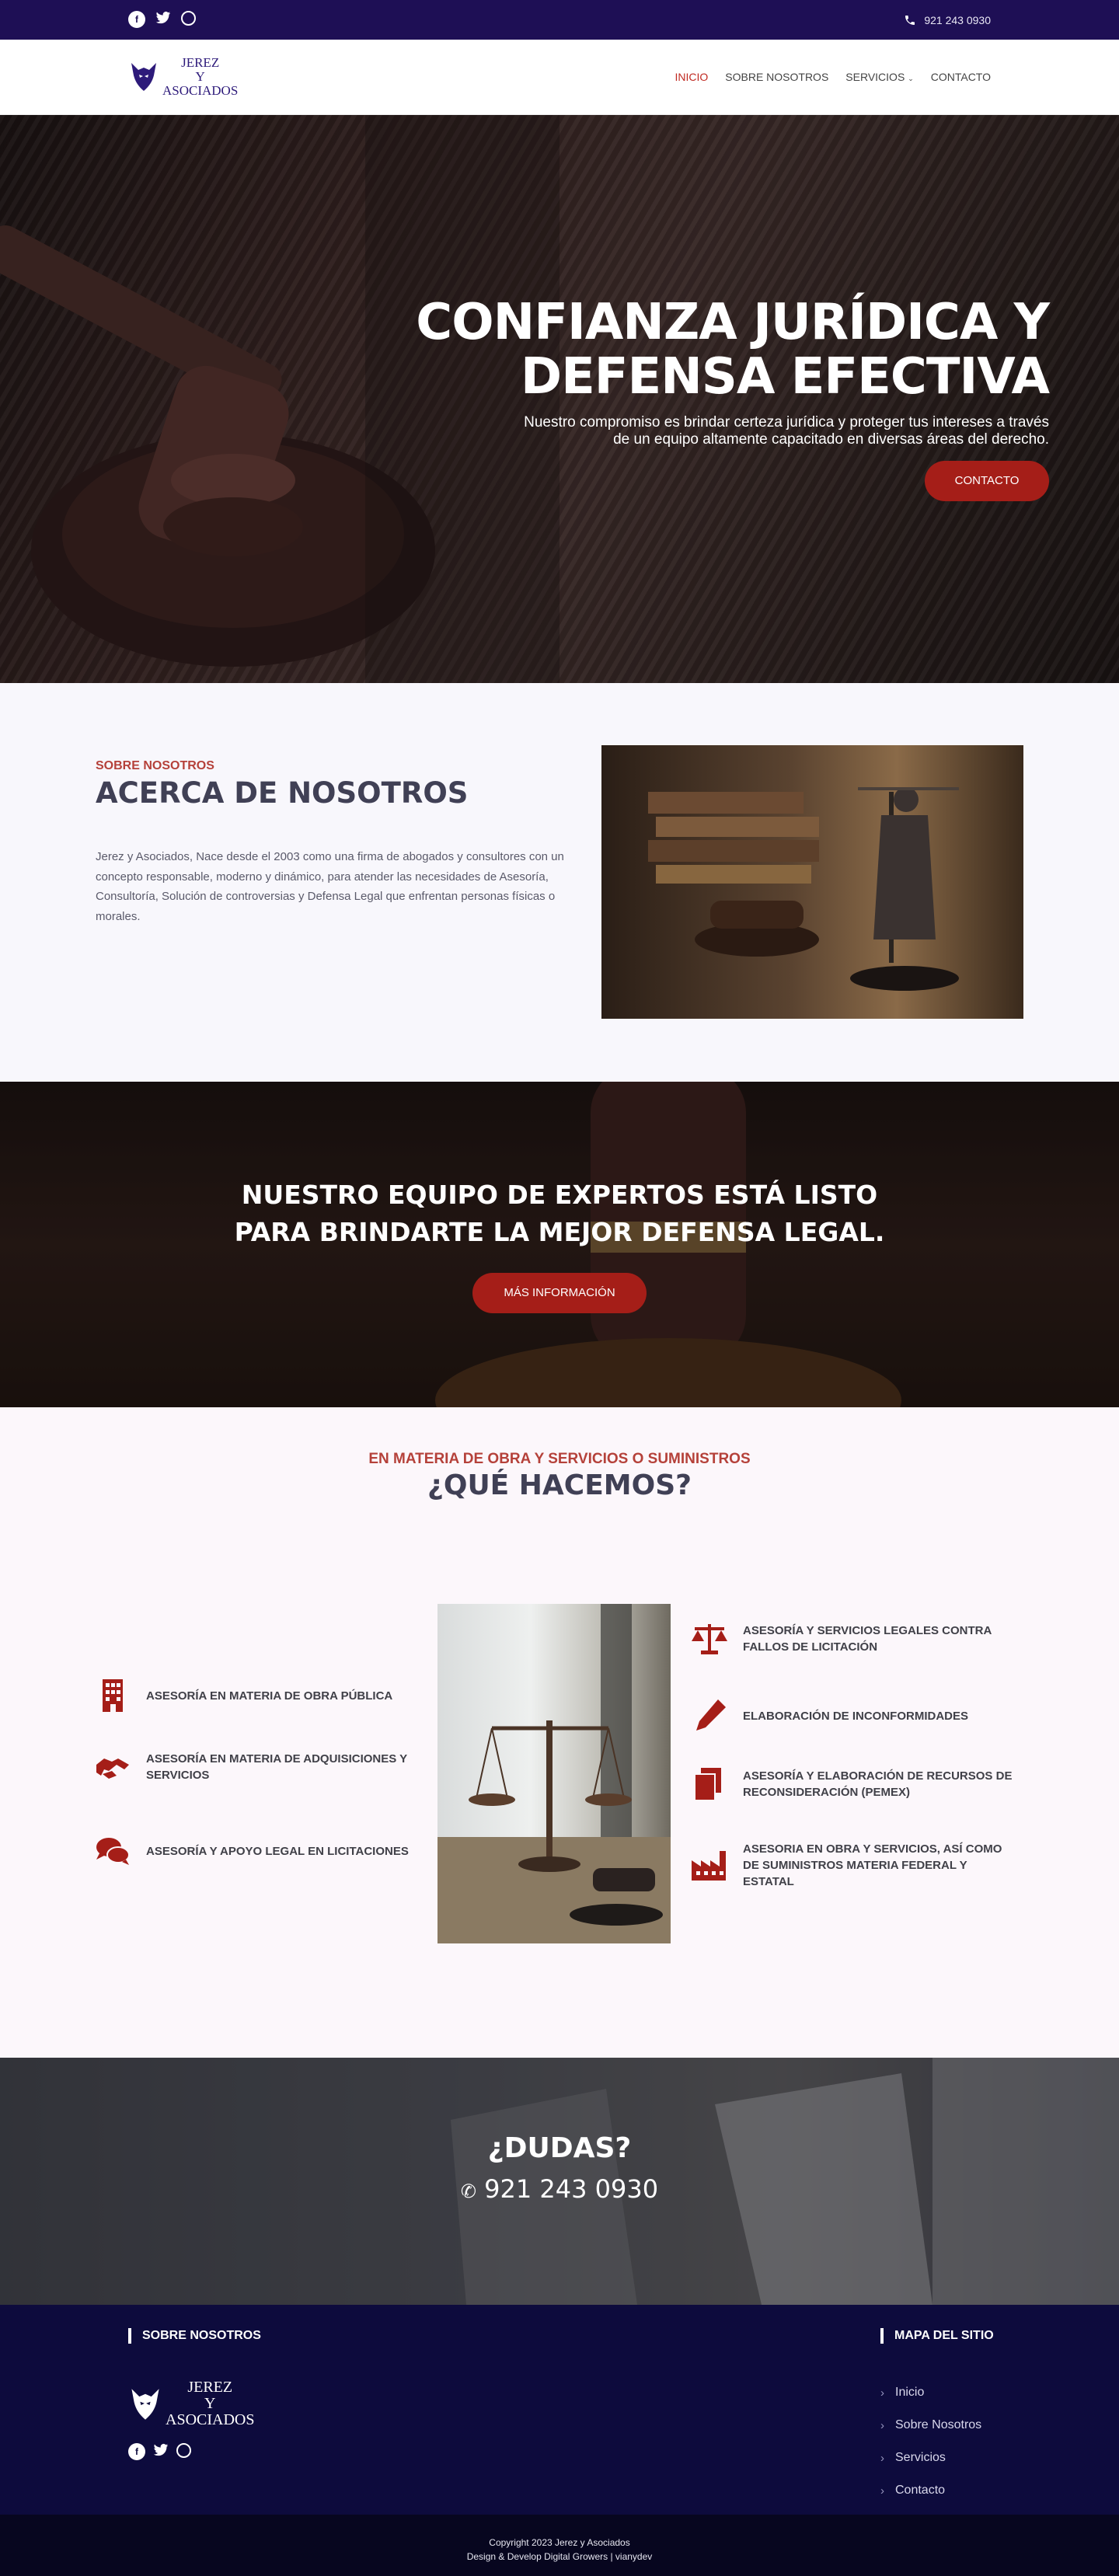 This screenshot has height=2576, width=1119. I want to click on logo-line-2: Y, so click(200, 77).